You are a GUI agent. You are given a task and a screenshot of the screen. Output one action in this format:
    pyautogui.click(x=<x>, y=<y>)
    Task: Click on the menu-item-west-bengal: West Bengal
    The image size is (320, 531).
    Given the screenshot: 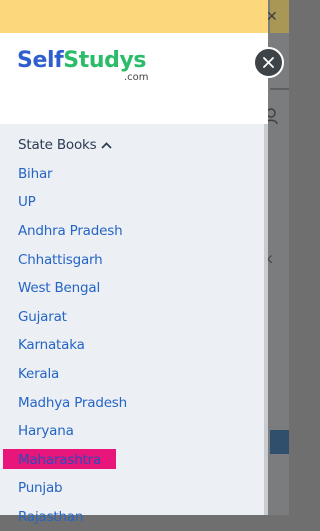 What is the action you would take?
    pyautogui.click(x=132, y=288)
    